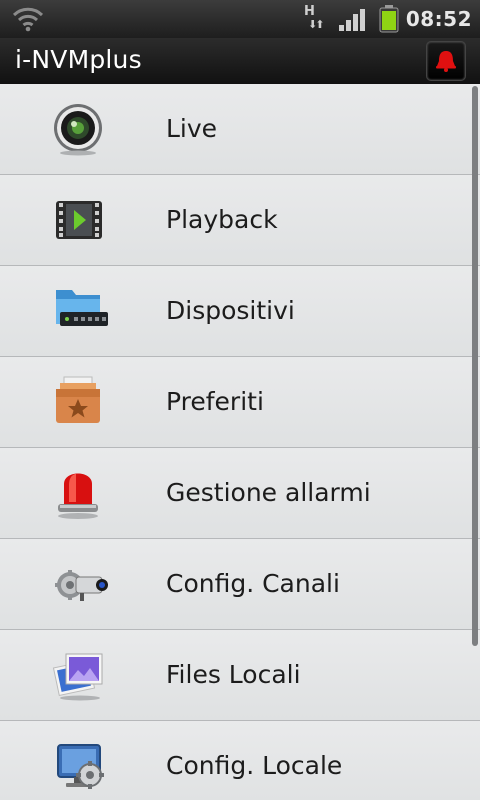  Describe the element at coordinates (240, 129) in the screenshot. I see `menu-item-live: Live` at that location.